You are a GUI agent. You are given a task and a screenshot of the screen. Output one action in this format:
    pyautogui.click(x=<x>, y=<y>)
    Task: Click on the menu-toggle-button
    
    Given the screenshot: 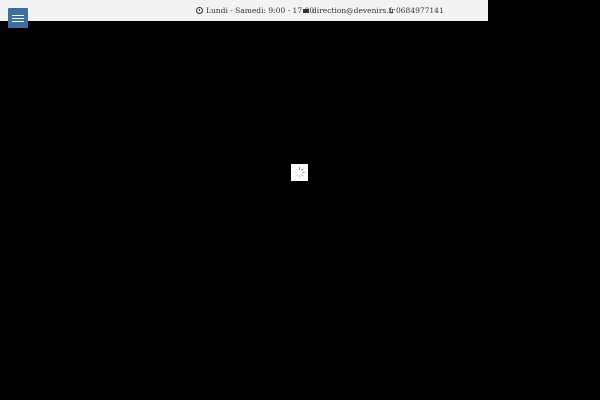 What is the action you would take?
    pyautogui.click(x=18, y=18)
    